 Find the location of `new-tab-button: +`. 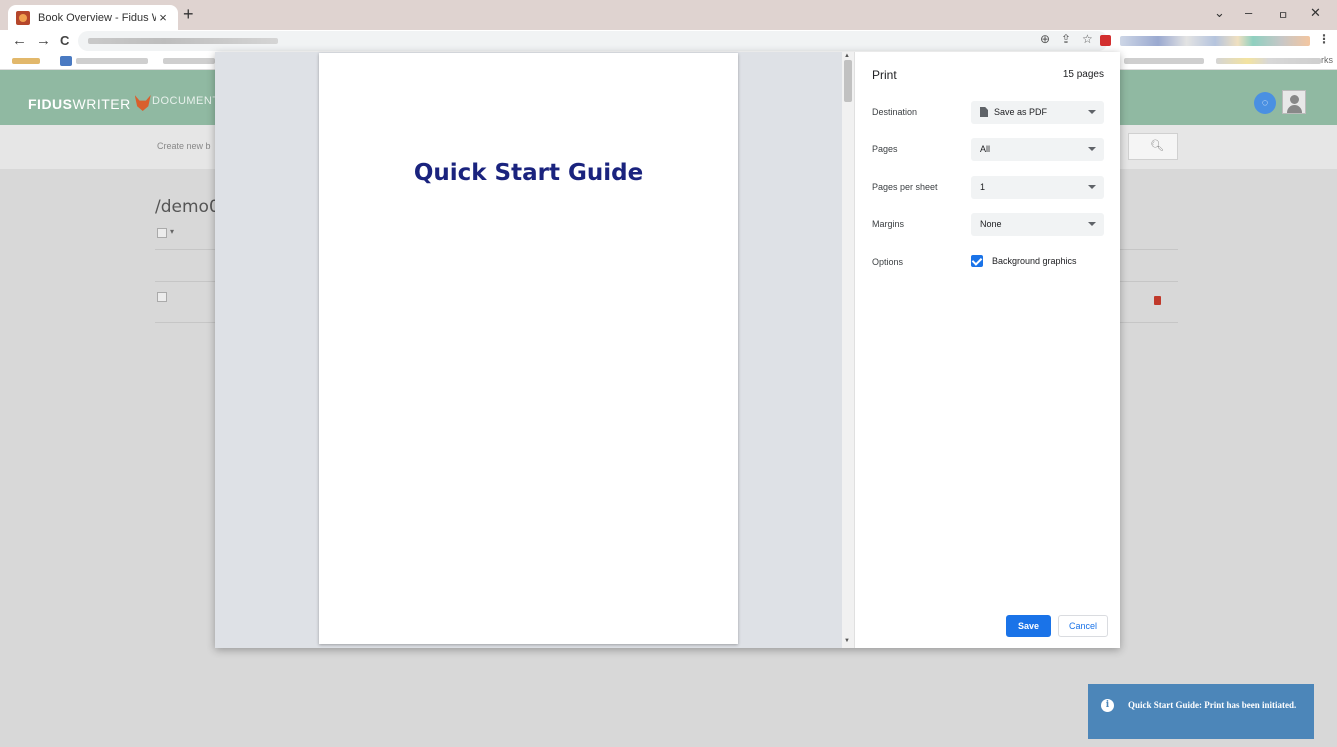

new-tab-button: + is located at coordinates (188, 14).